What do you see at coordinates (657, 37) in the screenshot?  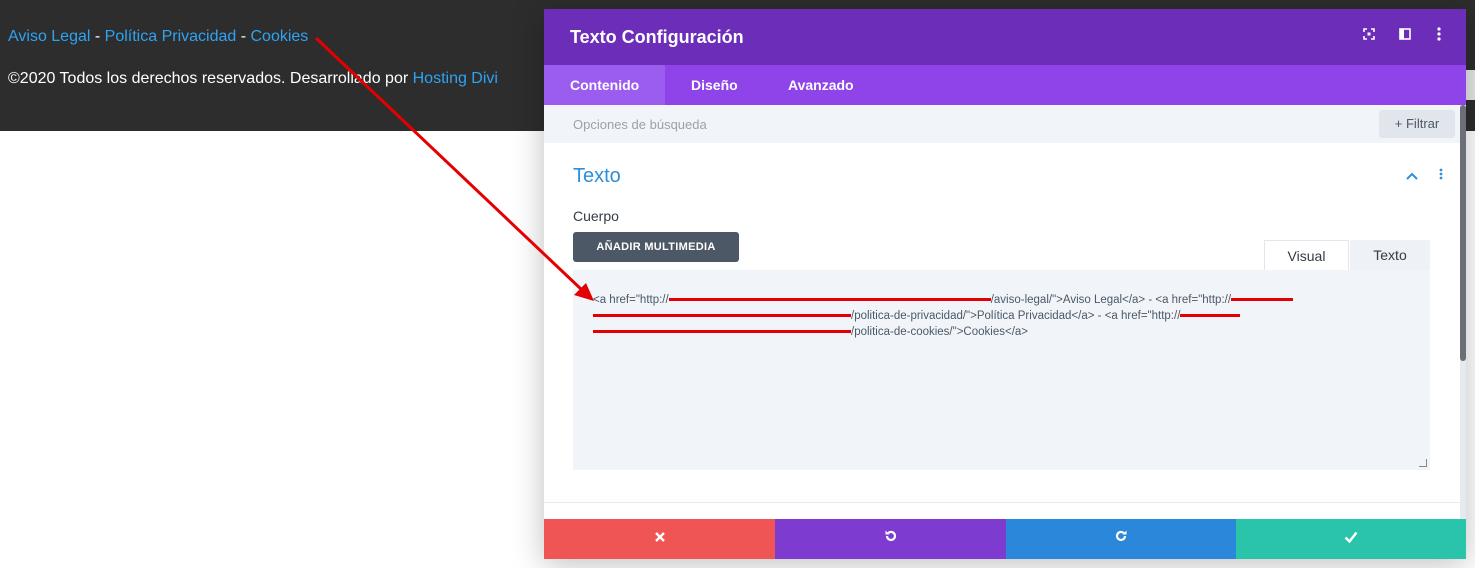 I see `modal-title: Texto Configuración` at bounding box center [657, 37].